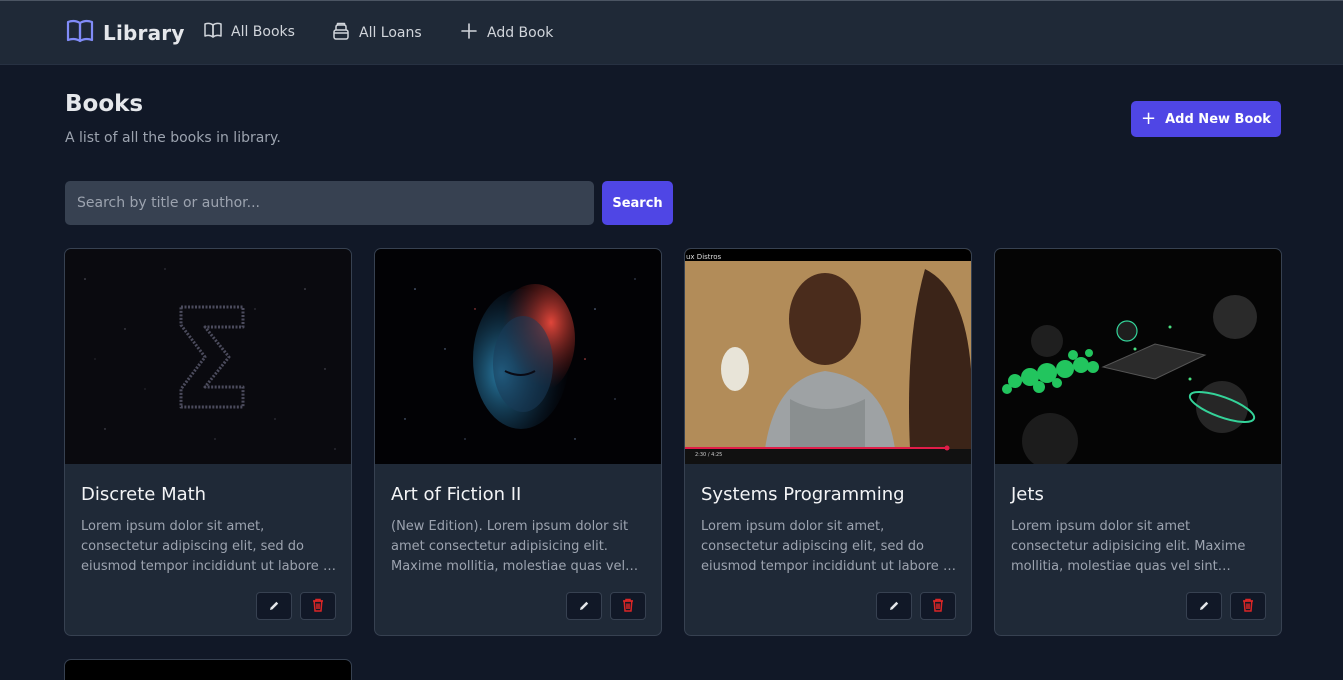  Describe the element at coordinates (803, 494) in the screenshot. I see `book-title: Systems Programming` at that location.